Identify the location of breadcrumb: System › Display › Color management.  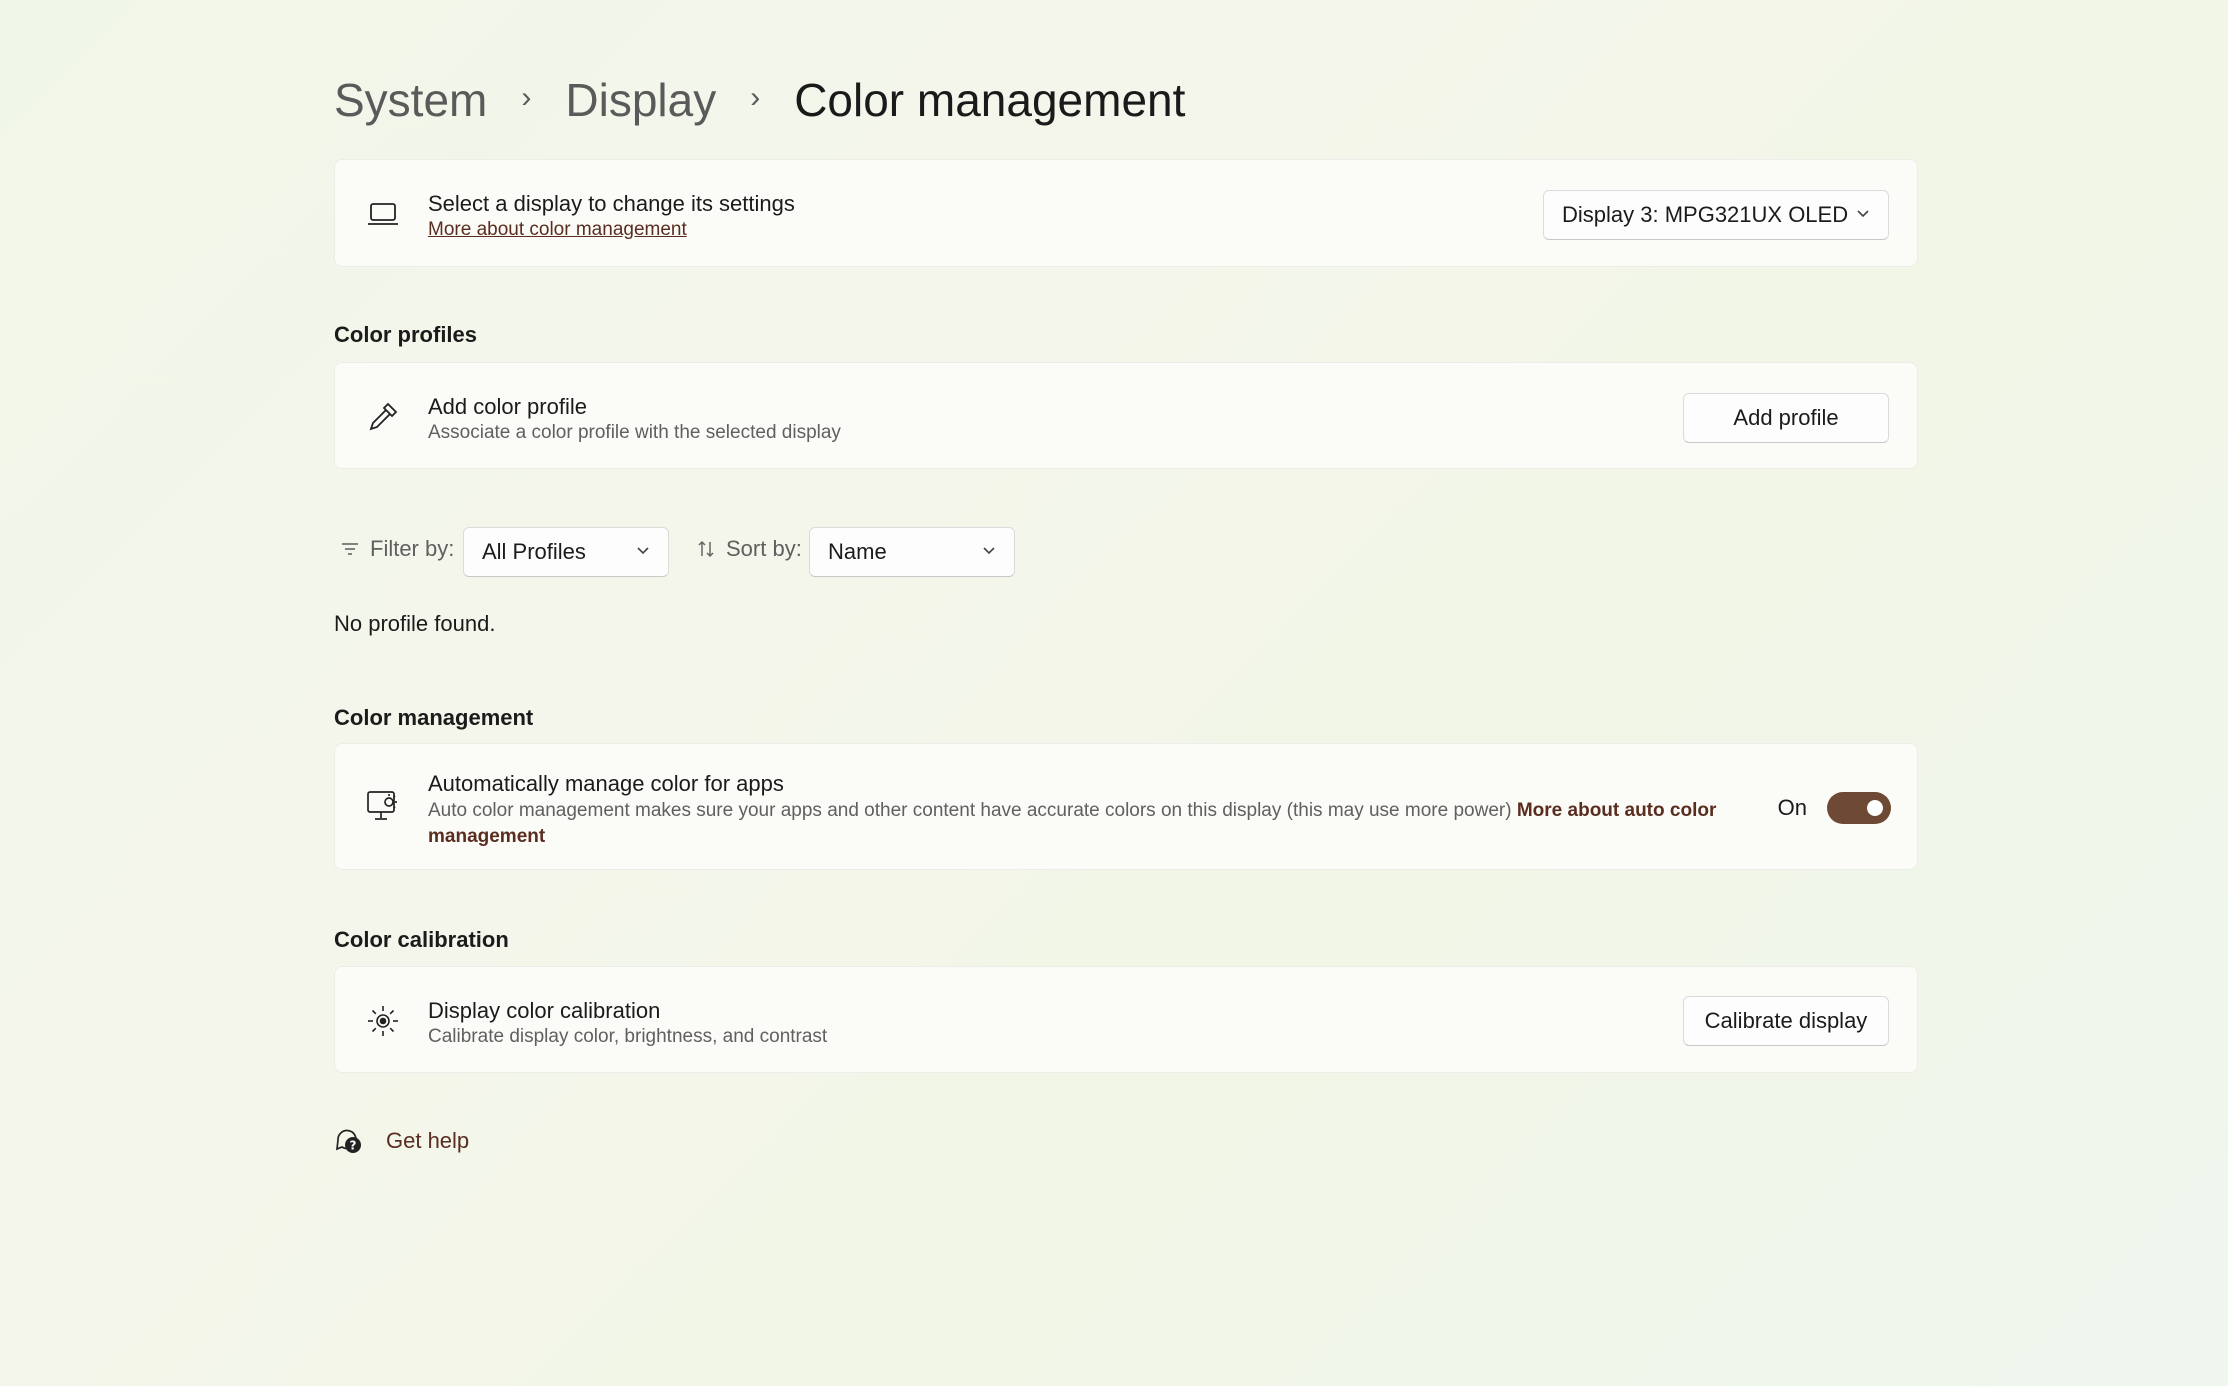
(759, 100).